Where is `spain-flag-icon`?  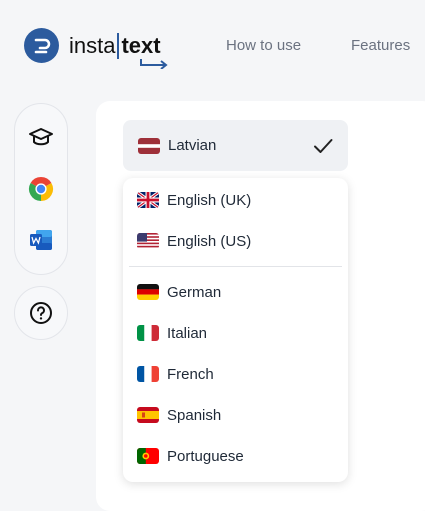 spain-flag-icon is located at coordinates (148, 415).